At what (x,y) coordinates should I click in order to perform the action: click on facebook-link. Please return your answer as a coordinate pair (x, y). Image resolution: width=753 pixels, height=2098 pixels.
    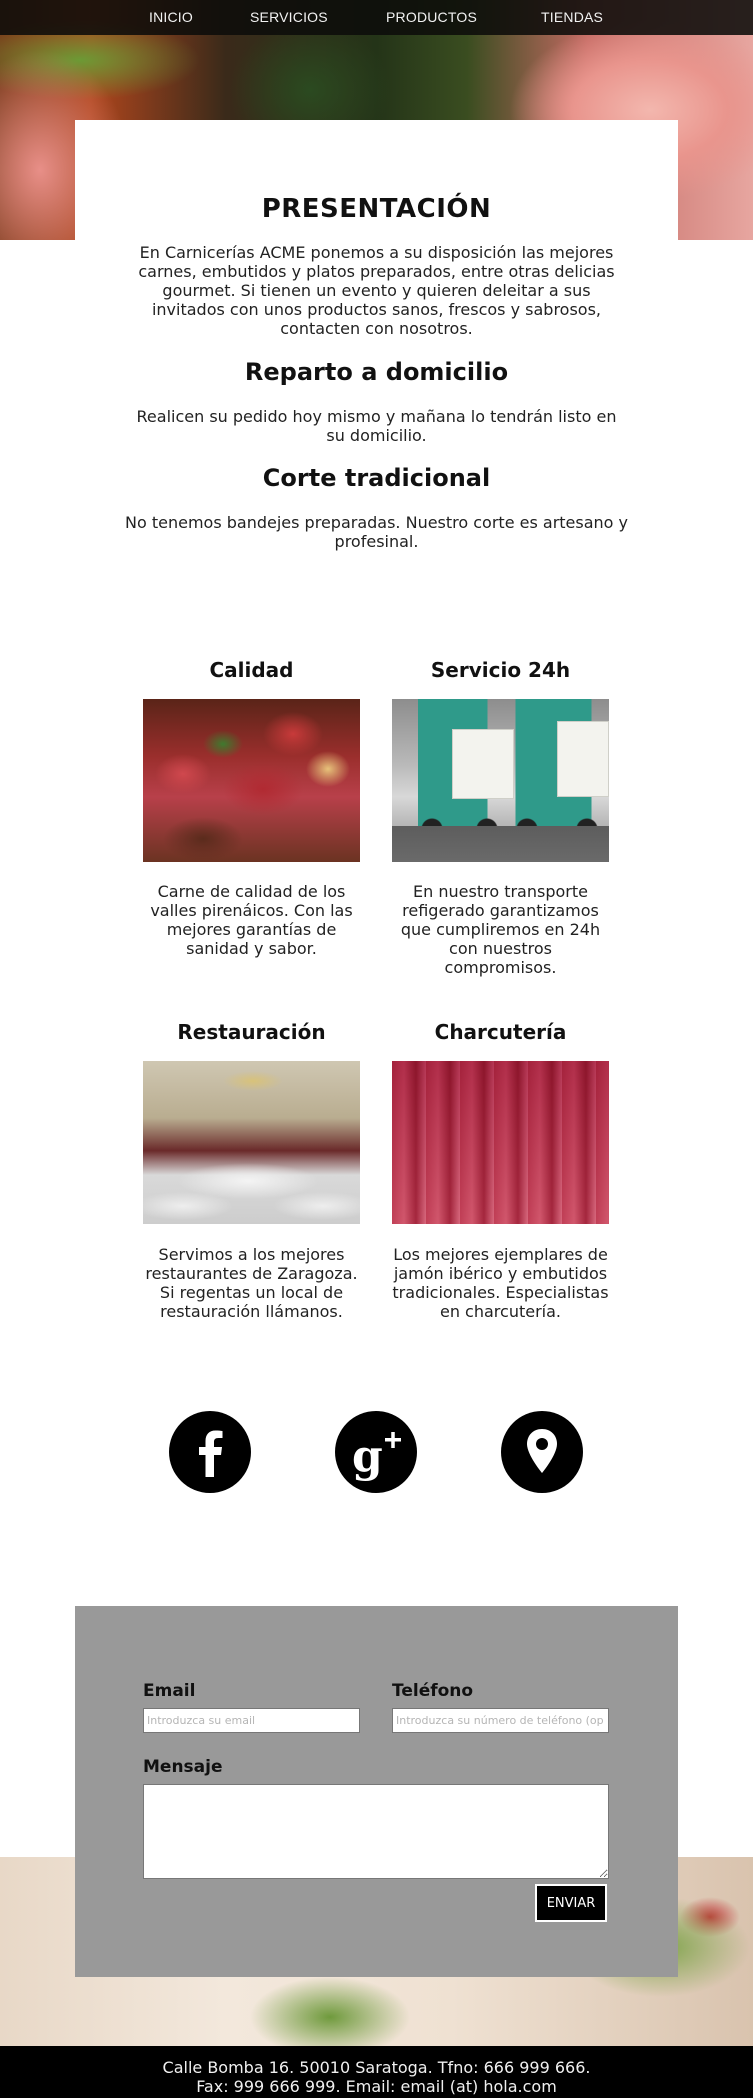
    Looking at the image, I should click on (210, 1452).